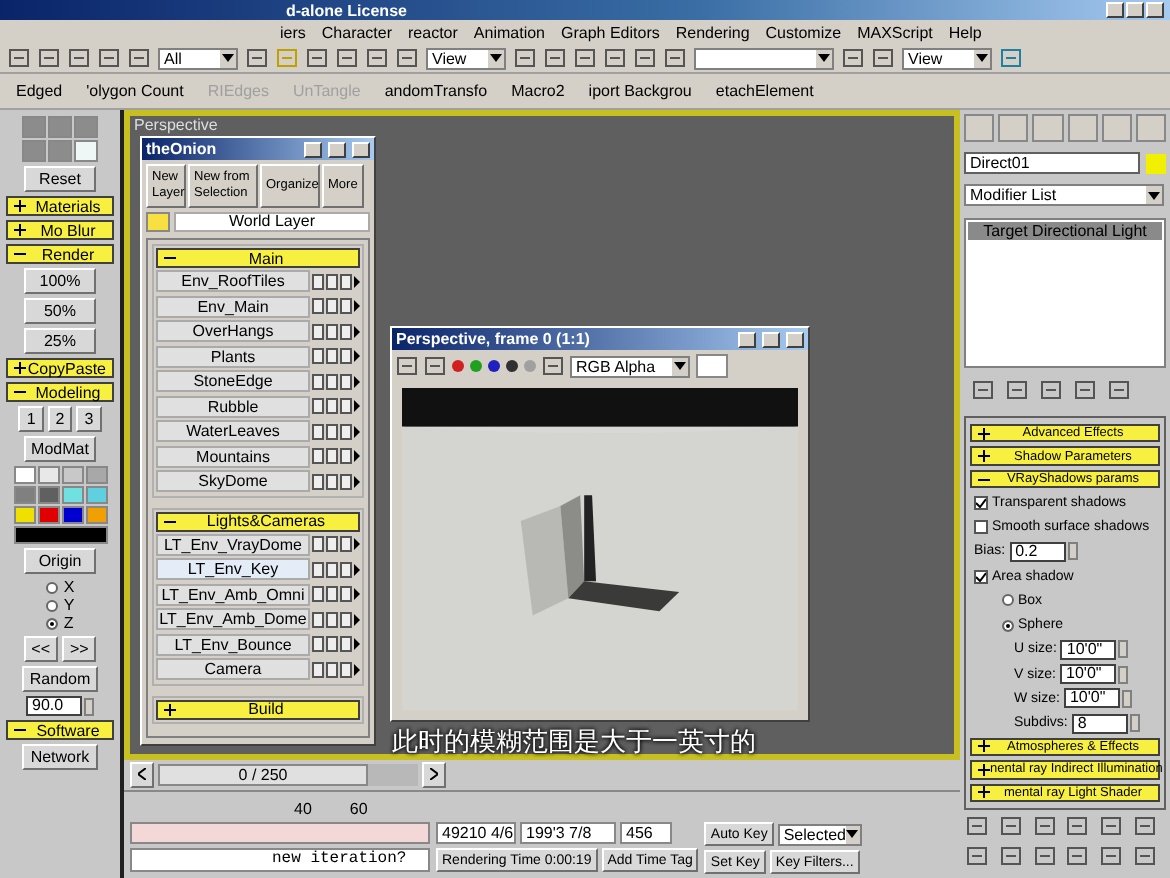 The height and width of the screenshot is (878, 1170). I want to click on selection-filter-dropdown: All, so click(198, 58).